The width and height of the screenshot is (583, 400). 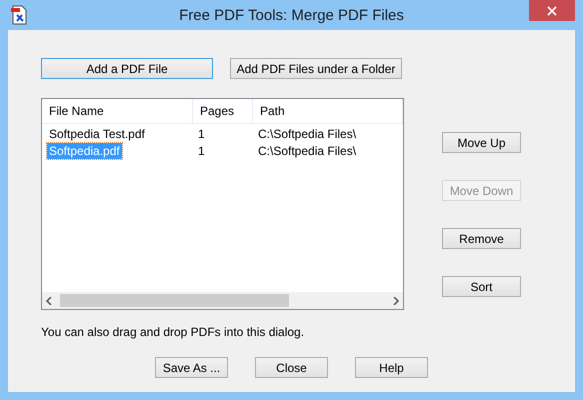 I want to click on add-button: Add PDF Files under a Folder, so click(x=316, y=68).